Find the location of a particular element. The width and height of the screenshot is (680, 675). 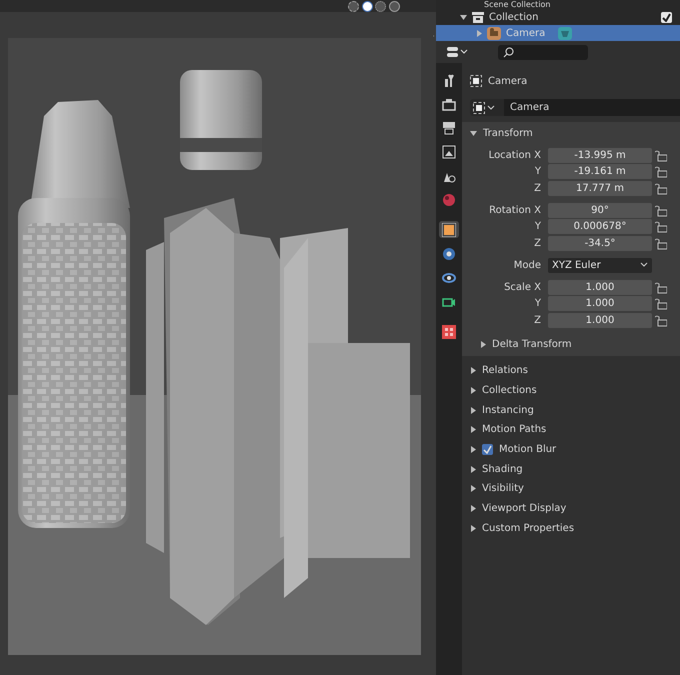

number-field: -34.5° is located at coordinates (600, 243).